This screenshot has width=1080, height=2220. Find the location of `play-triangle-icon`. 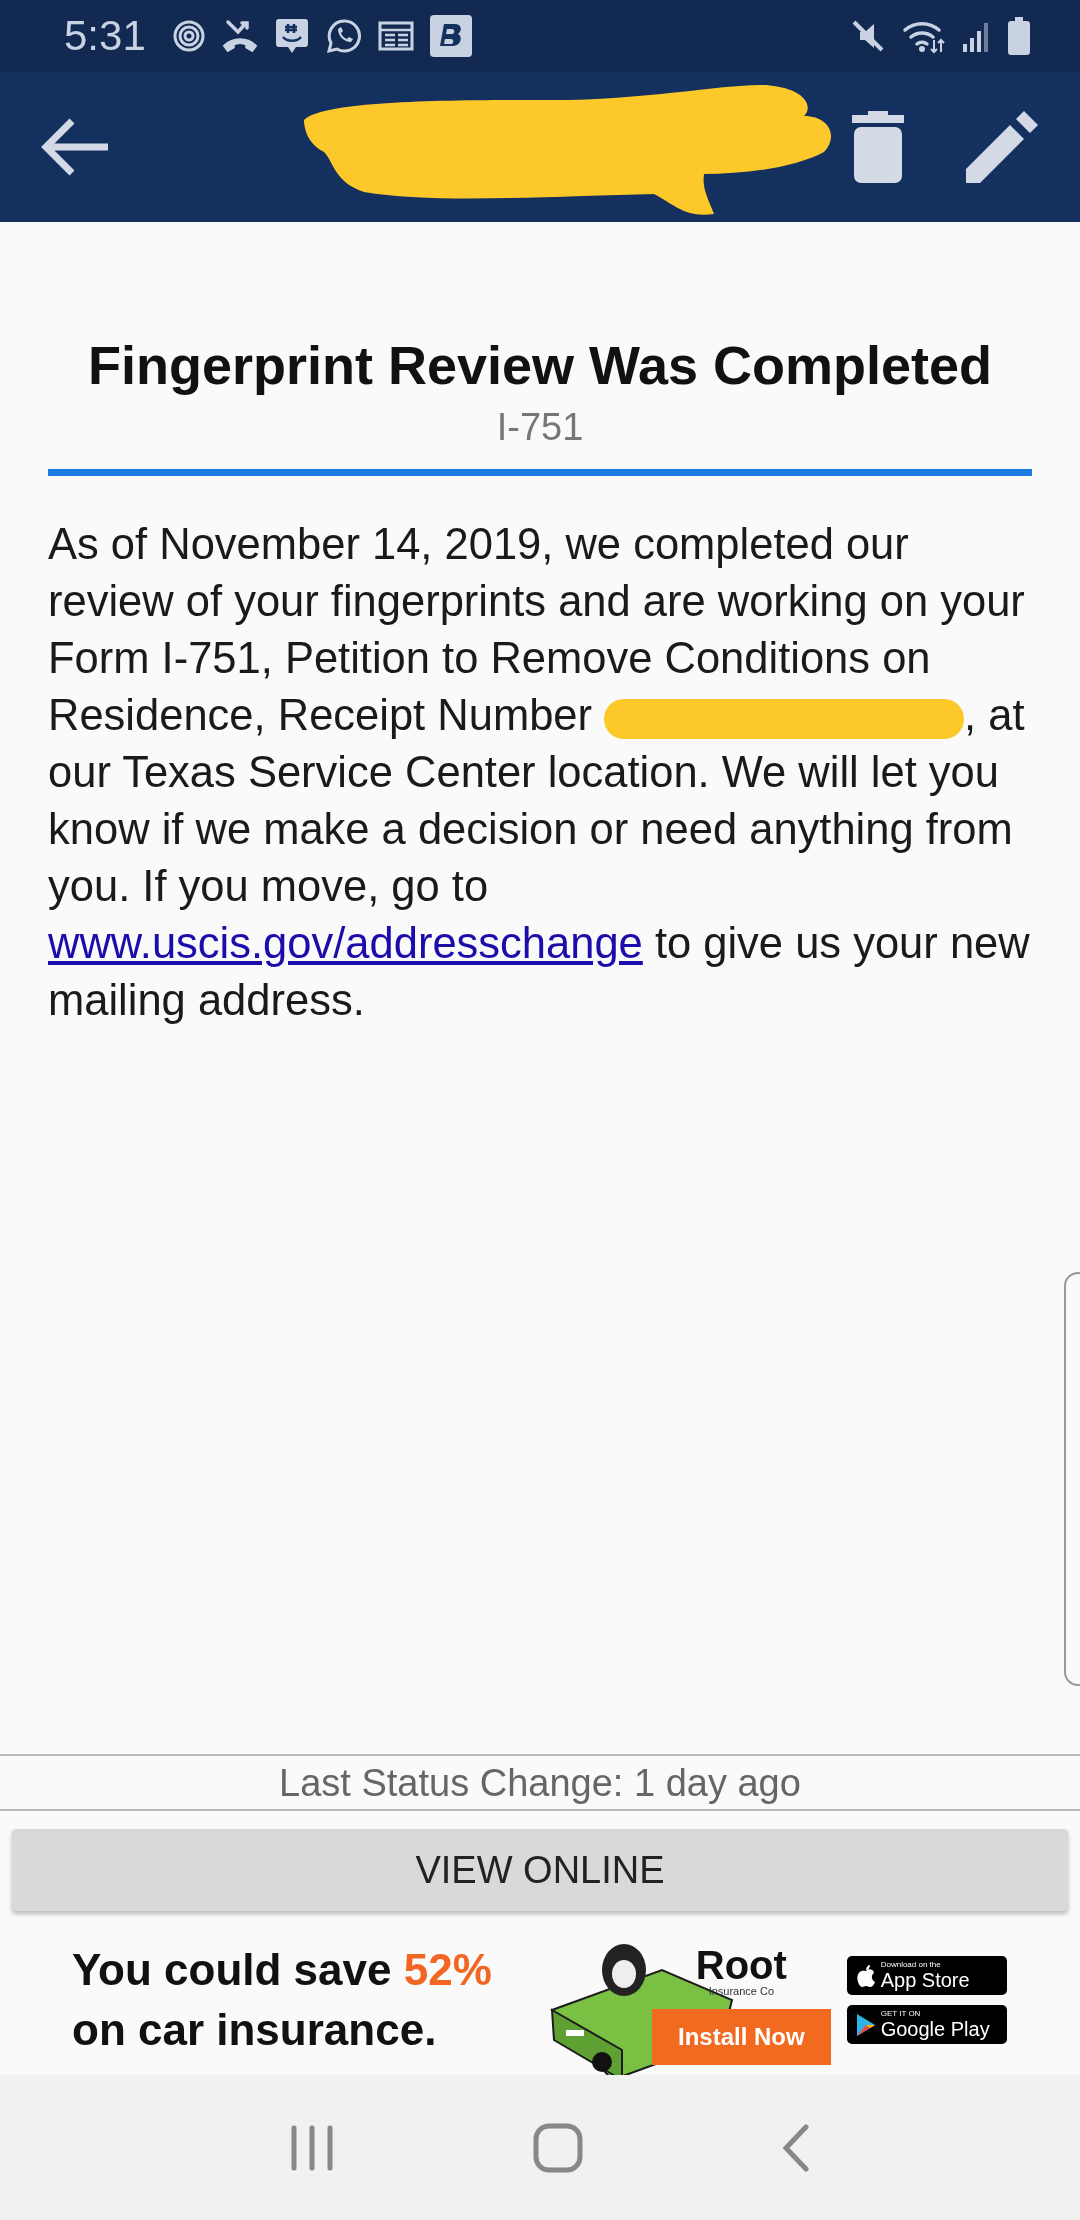

play-triangle-icon is located at coordinates (865, 2024).